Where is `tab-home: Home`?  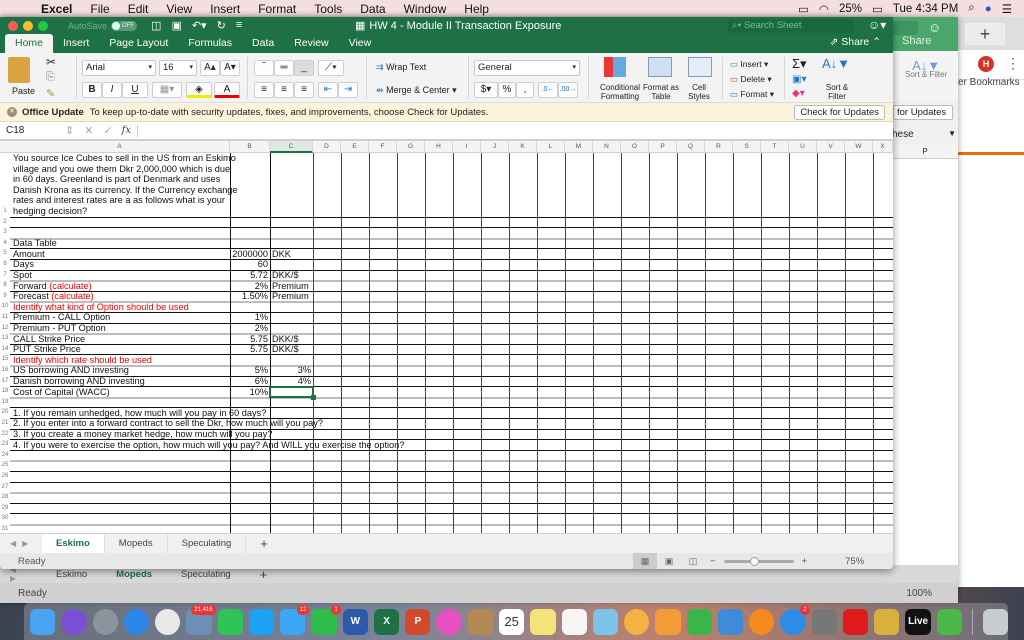
tab-home: Home is located at coordinates (29, 43).